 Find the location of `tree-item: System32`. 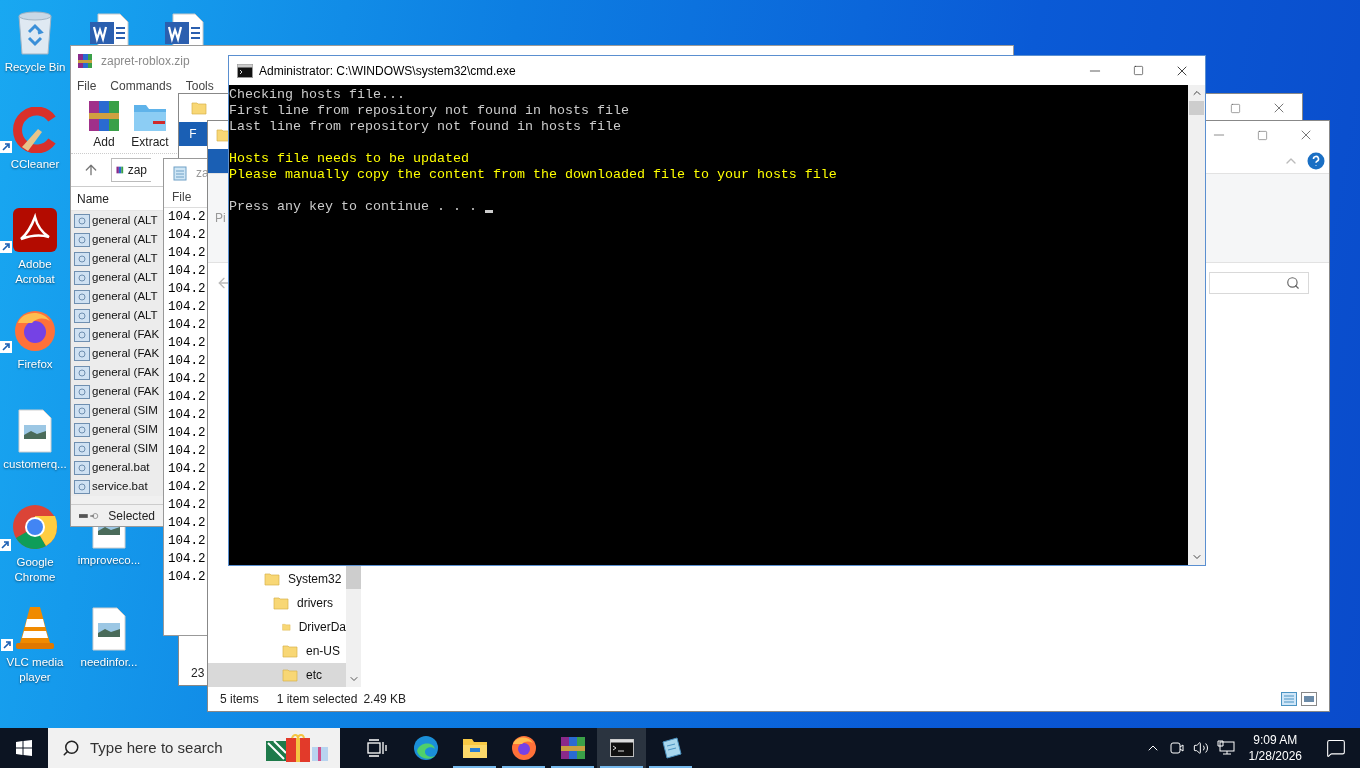

tree-item: System32 is located at coordinates (277, 579).